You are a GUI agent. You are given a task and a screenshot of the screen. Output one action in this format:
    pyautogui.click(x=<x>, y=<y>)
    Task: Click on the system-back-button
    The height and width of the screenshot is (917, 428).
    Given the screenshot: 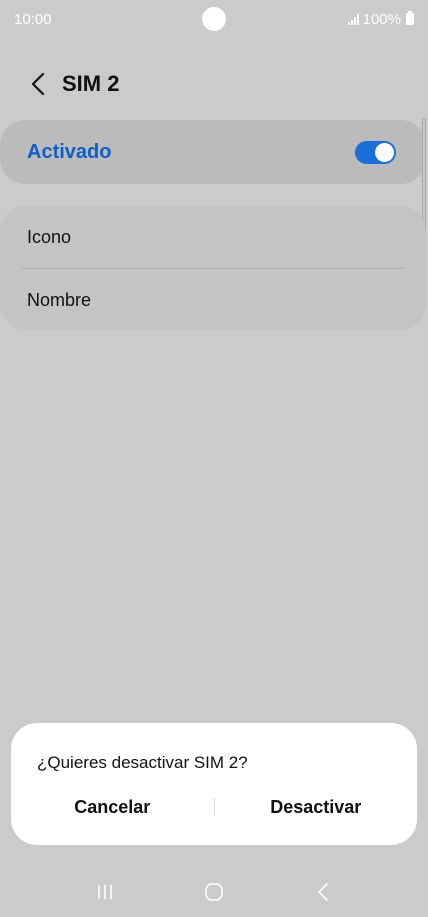 What is the action you would take?
    pyautogui.click(x=323, y=892)
    